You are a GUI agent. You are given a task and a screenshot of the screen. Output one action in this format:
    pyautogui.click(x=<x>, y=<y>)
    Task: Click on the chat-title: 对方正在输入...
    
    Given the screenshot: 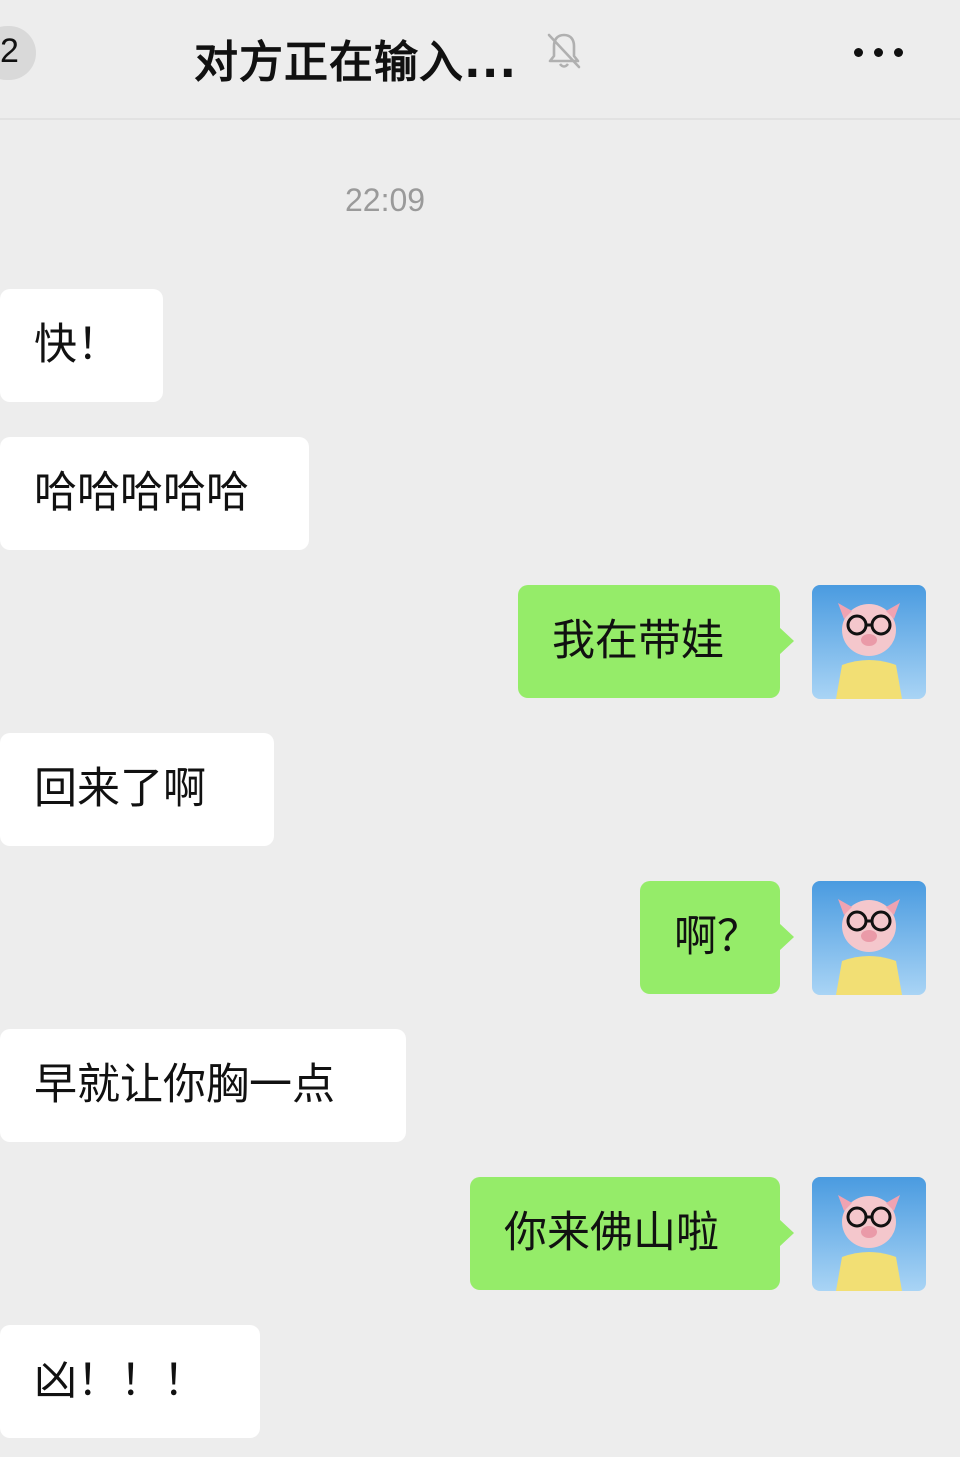 What is the action you would take?
    pyautogui.click(x=356, y=62)
    